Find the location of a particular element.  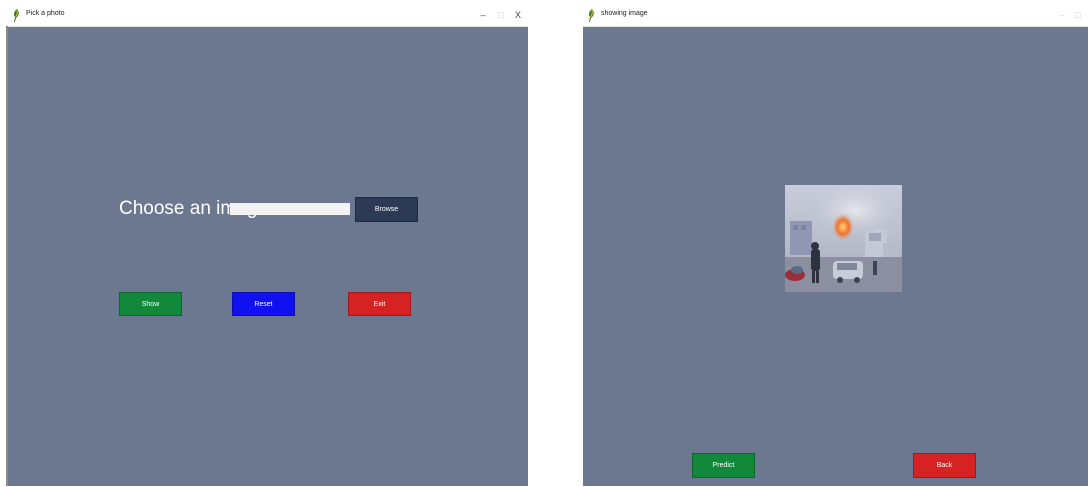

browse-button: Browse is located at coordinates (386, 209).